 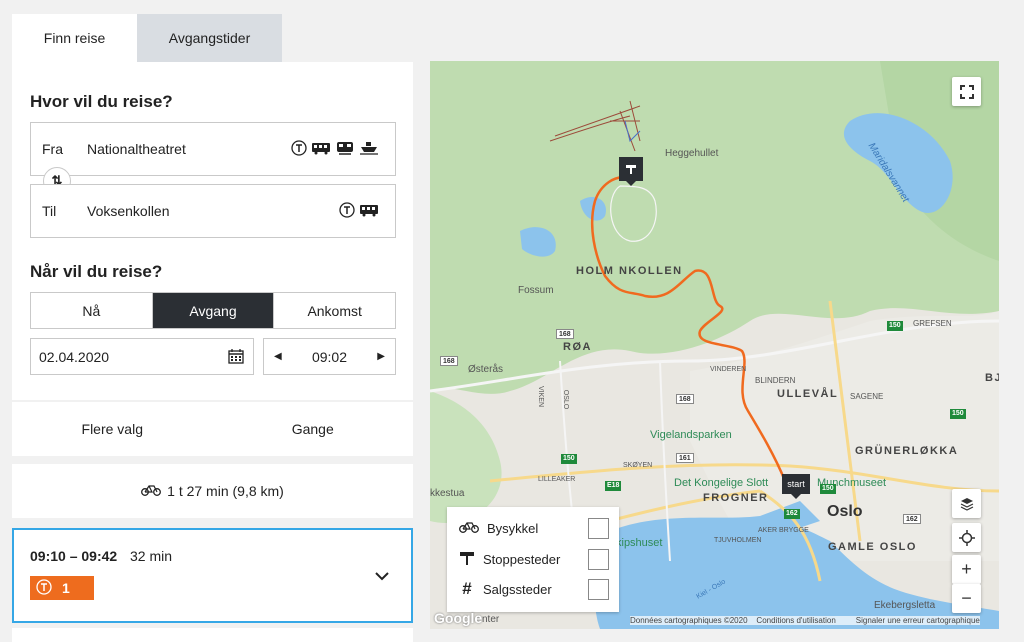 What do you see at coordinates (213, 149) in the screenshot?
I see `from-field: Fra Nationaltheatret` at bounding box center [213, 149].